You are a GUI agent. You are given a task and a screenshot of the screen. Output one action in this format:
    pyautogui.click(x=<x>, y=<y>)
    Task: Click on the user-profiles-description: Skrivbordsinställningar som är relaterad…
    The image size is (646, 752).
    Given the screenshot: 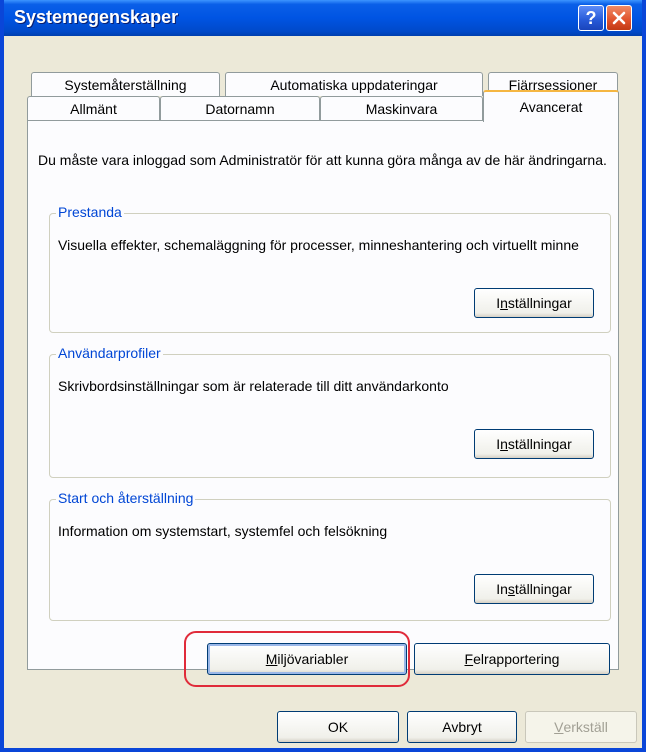 What is the action you would take?
    pyautogui.click(x=253, y=386)
    